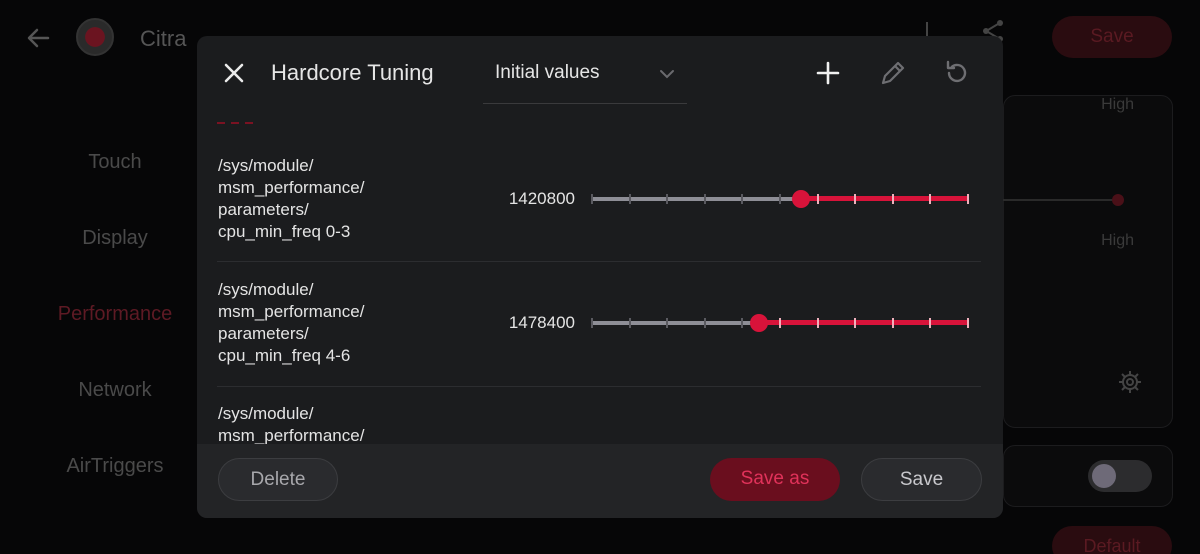  Describe the element at coordinates (893, 73) in the screenshot. I see `pencil-icon` at that location.